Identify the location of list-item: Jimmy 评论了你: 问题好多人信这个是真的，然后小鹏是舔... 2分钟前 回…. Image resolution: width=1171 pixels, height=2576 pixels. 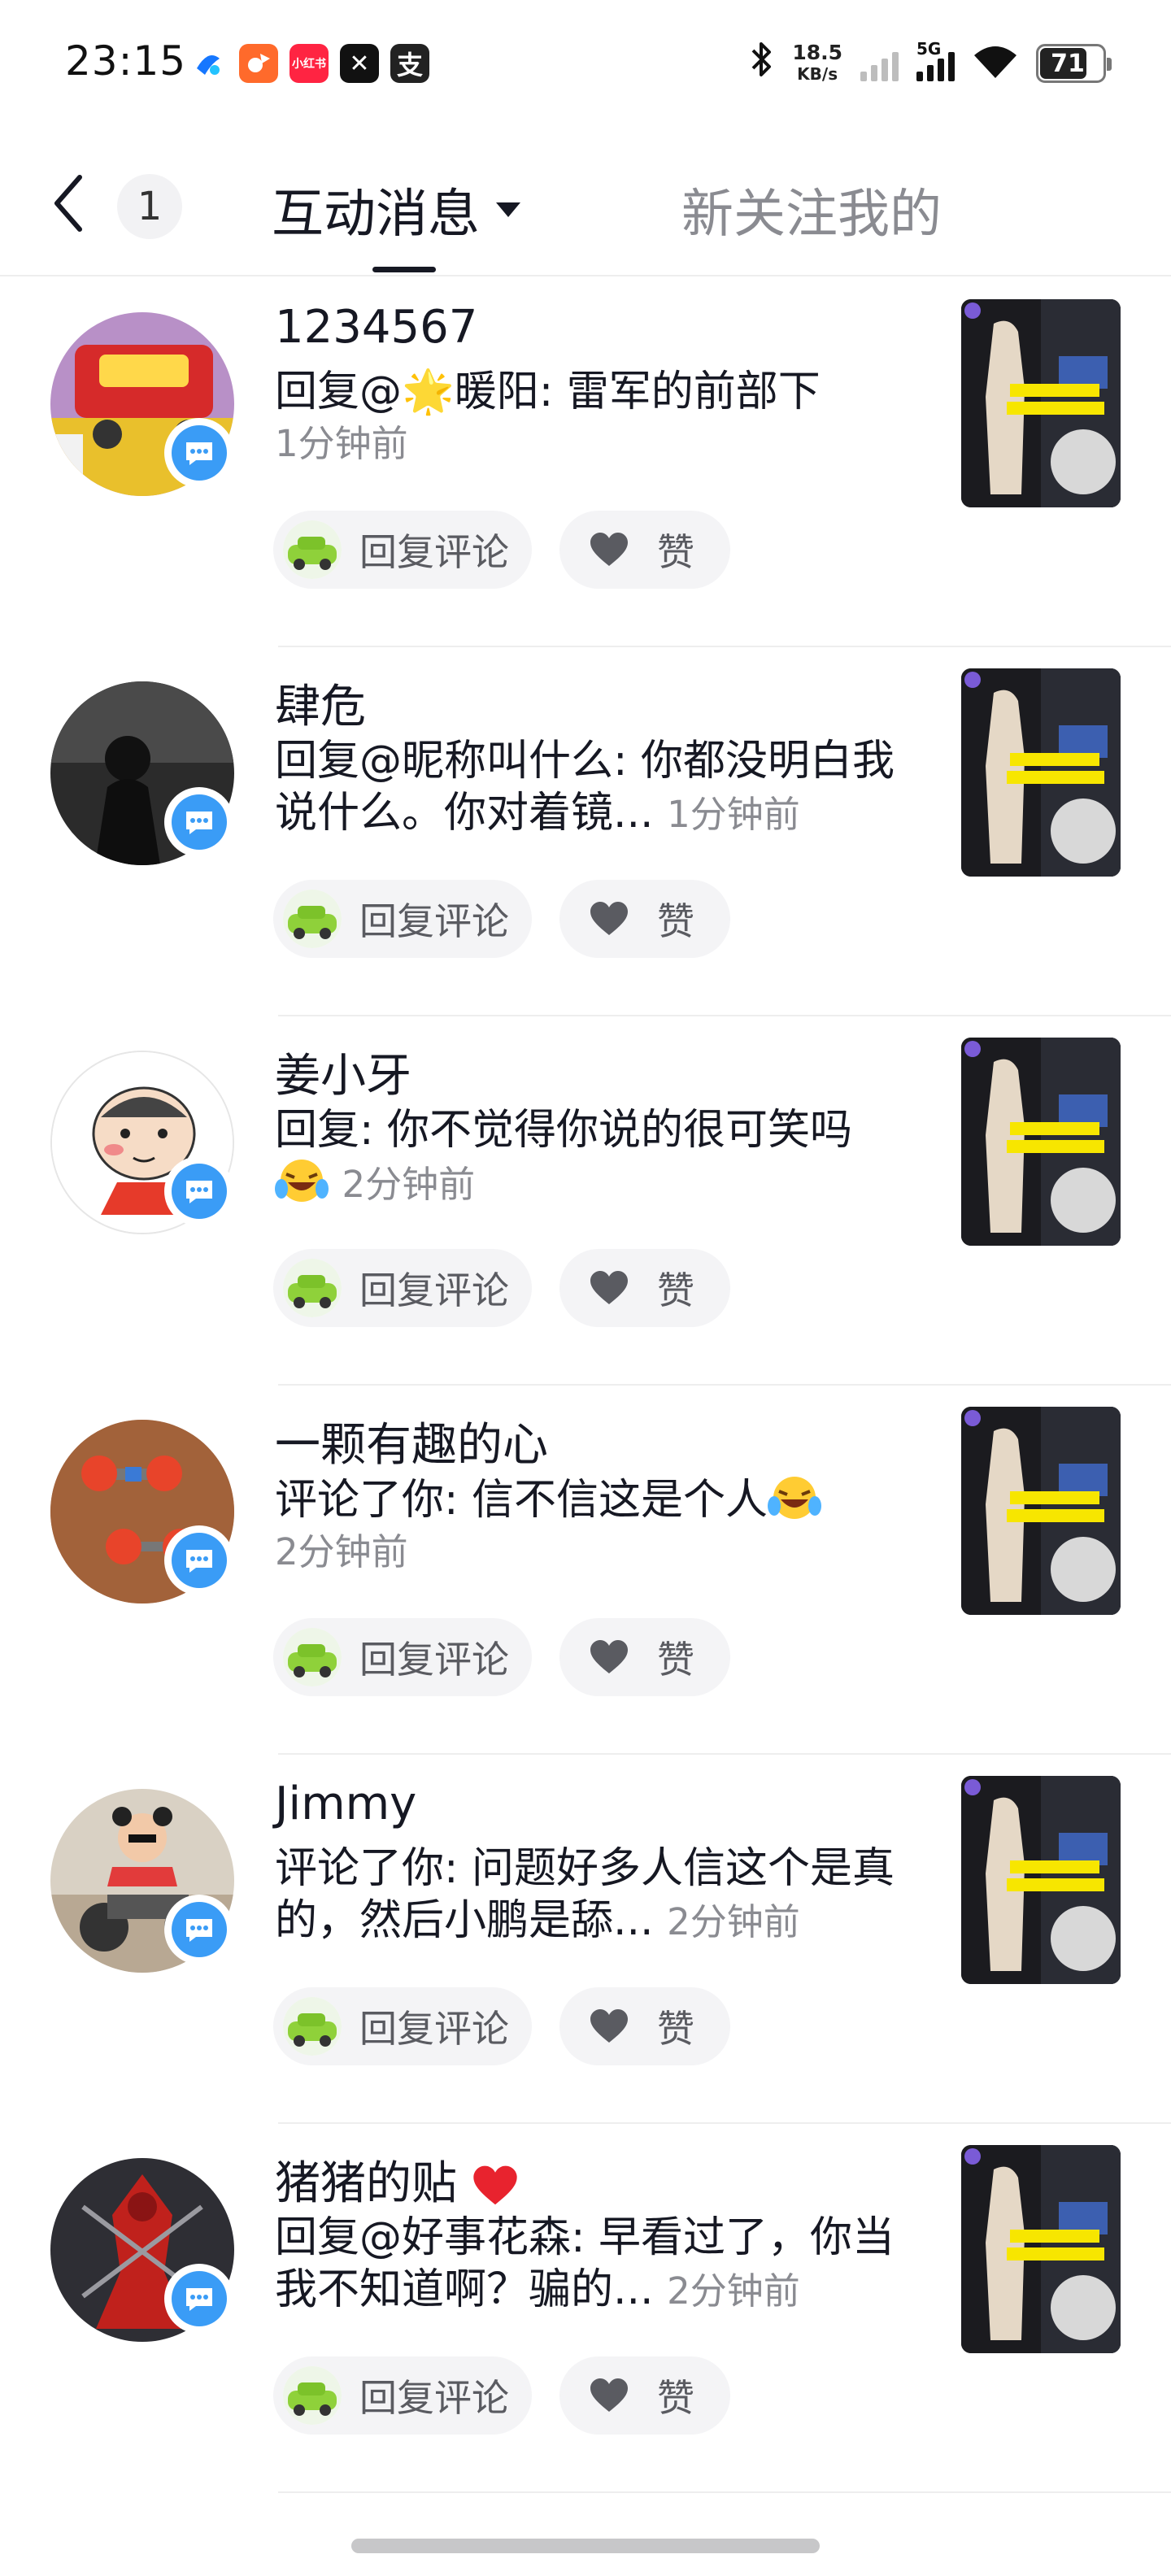
(585, 1940).